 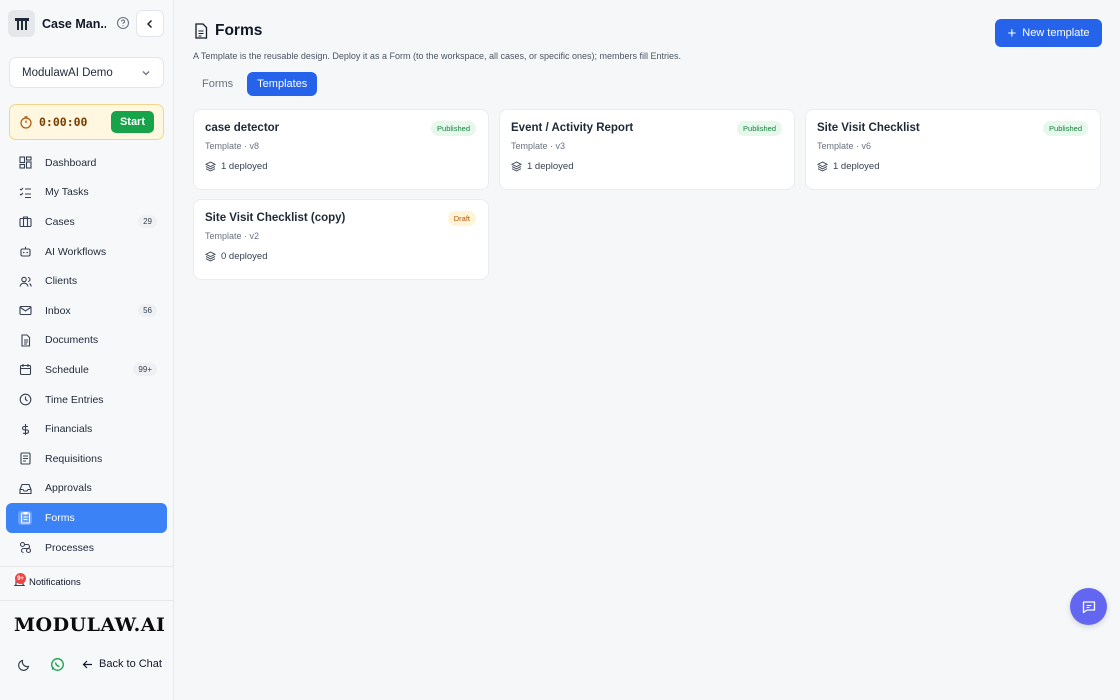 I want to click on sidebar-item-clients: Clients, so click(x=86, y=281).